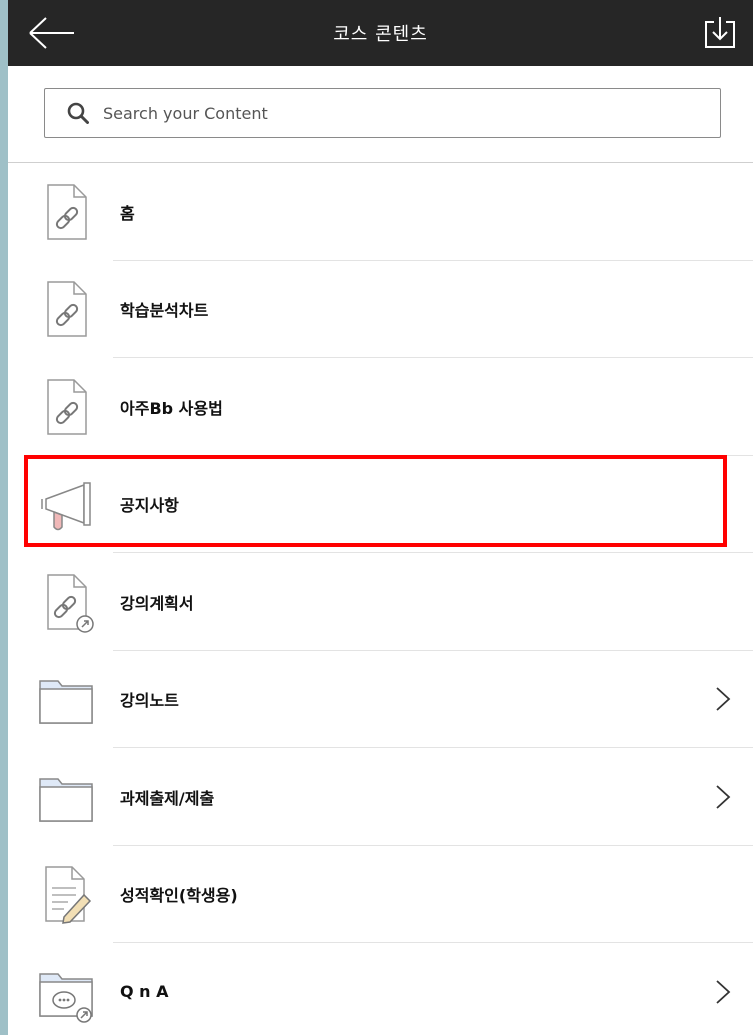 The height and width of the screenshot is (1035, 753). Describe the element at coordinates (149, 701) in the screenshot. I see `list-item-label: 강의노트` at that location.